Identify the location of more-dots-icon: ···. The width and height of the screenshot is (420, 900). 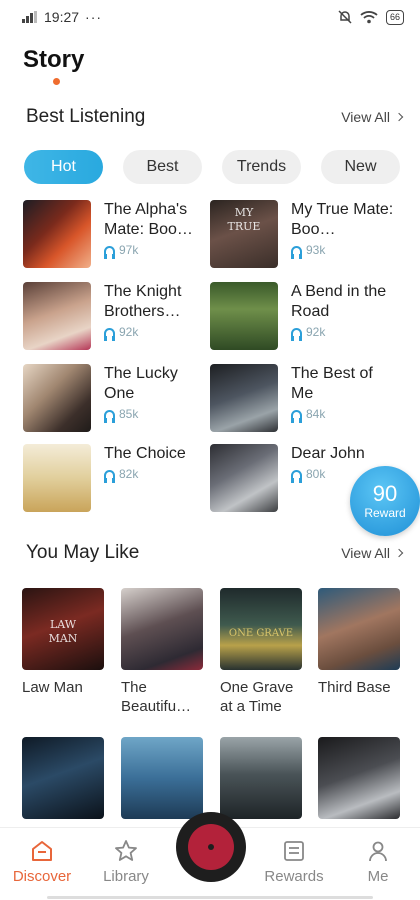
(94, 17).